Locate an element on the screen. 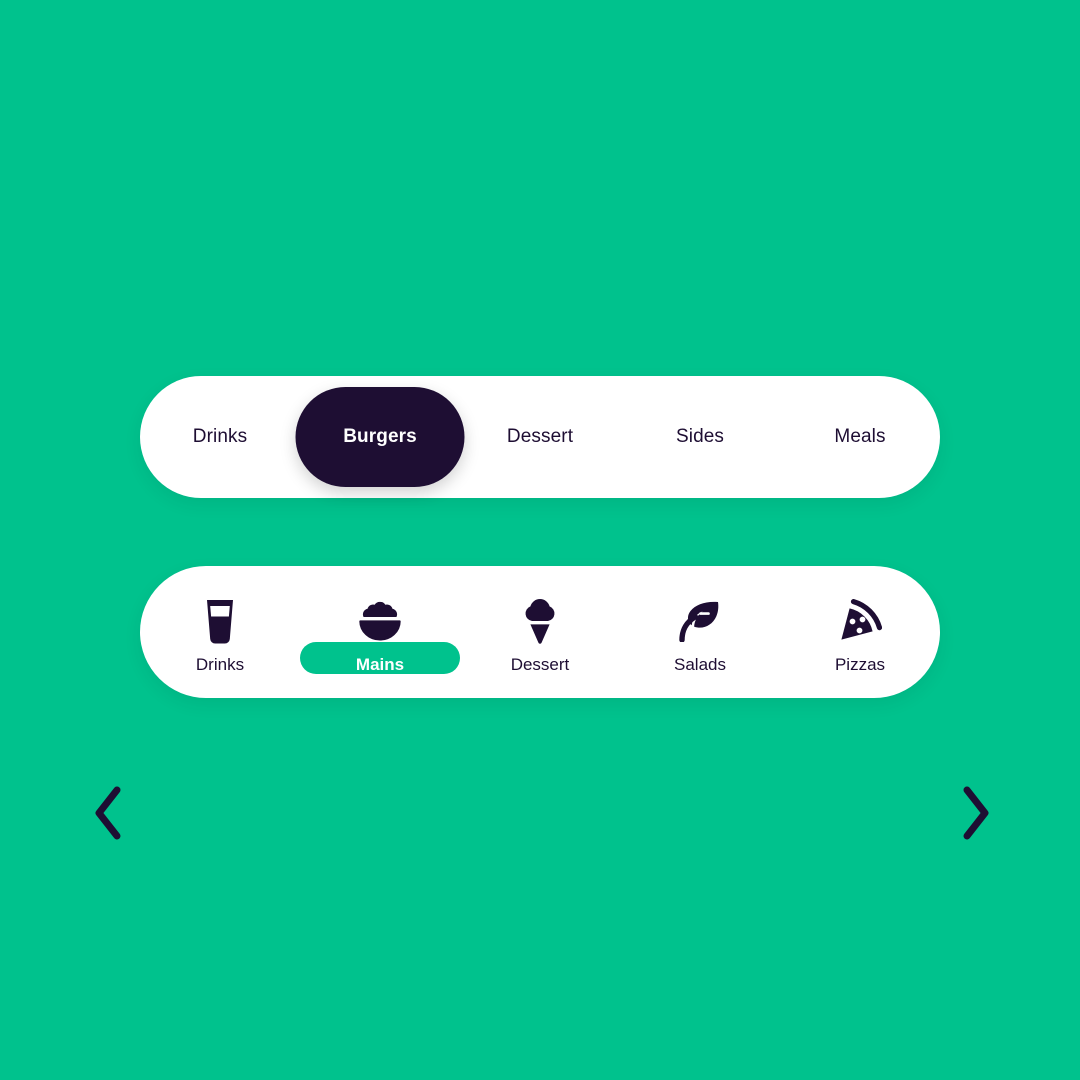  icon-tab-dessert: Dessert is located at coordinates (540, 632).